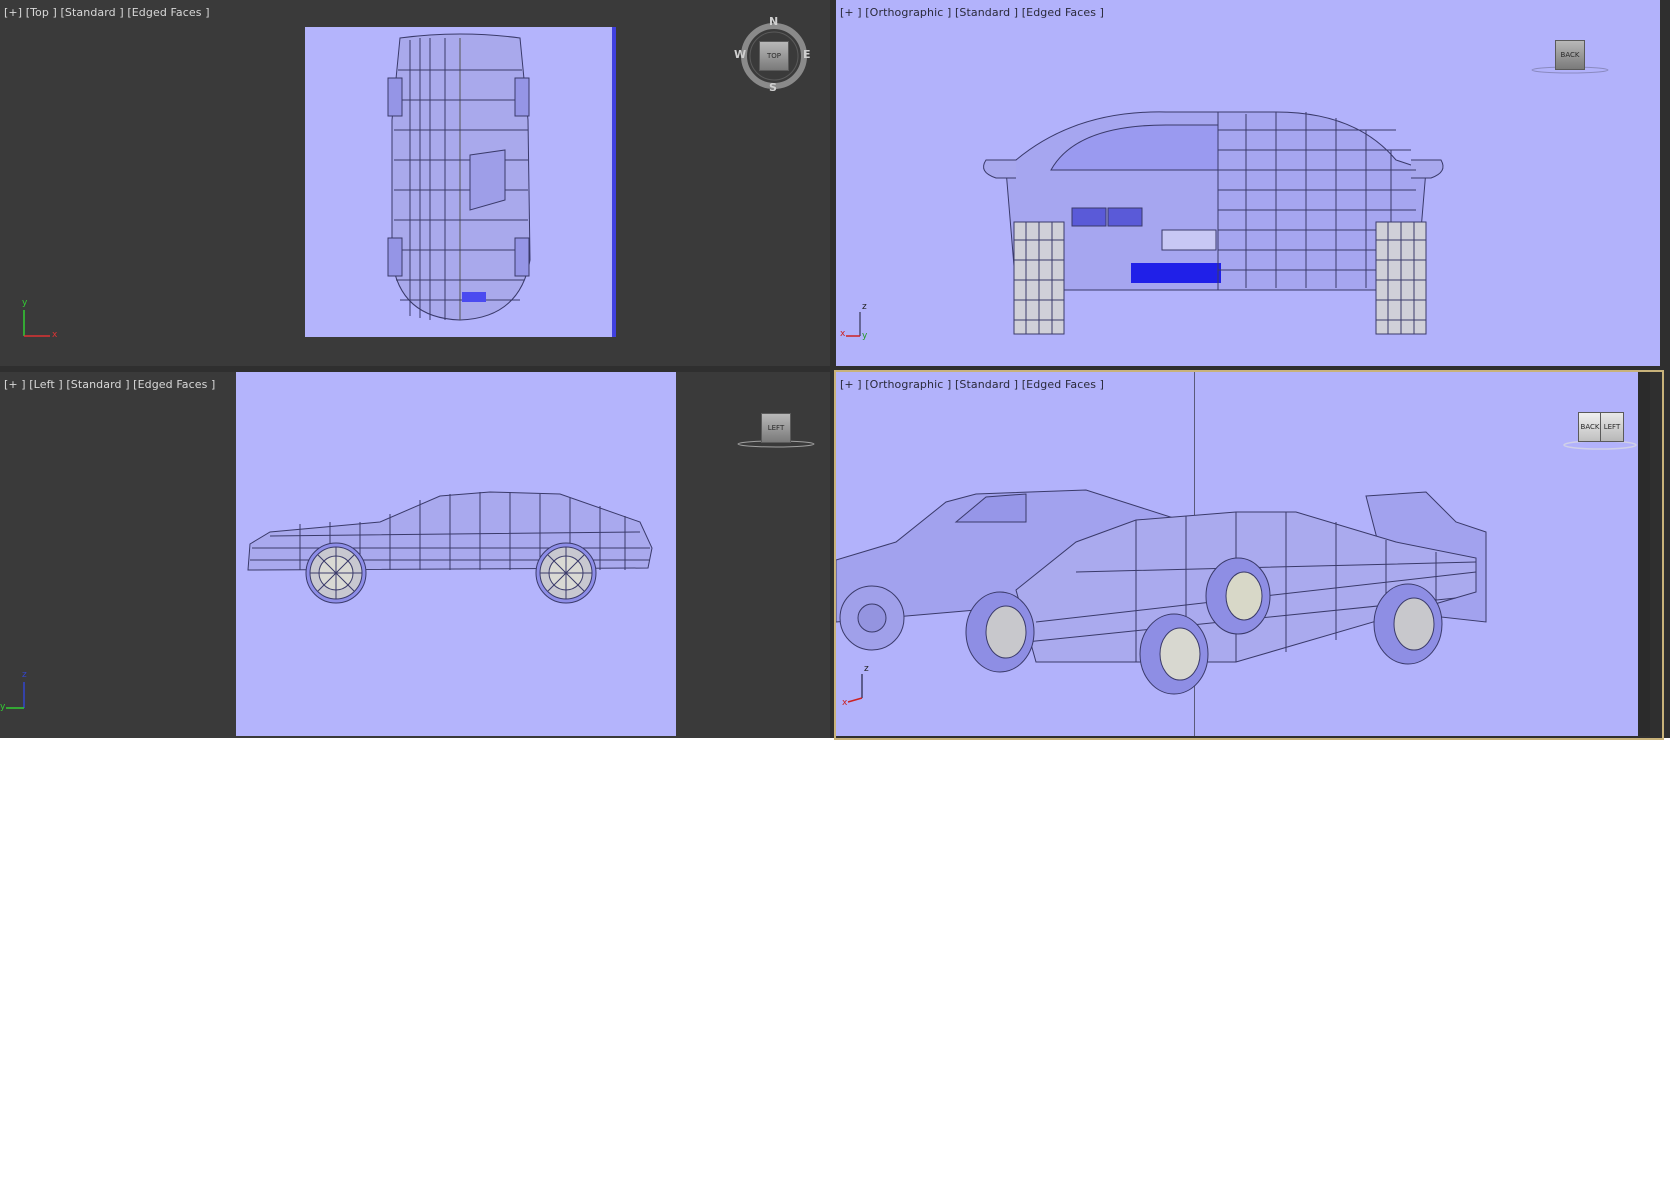 This screenshot has width=1670, height=1200. Describe the element at coordinates (773, 87) in the screenshot. I see `compass-south: S` at that location.